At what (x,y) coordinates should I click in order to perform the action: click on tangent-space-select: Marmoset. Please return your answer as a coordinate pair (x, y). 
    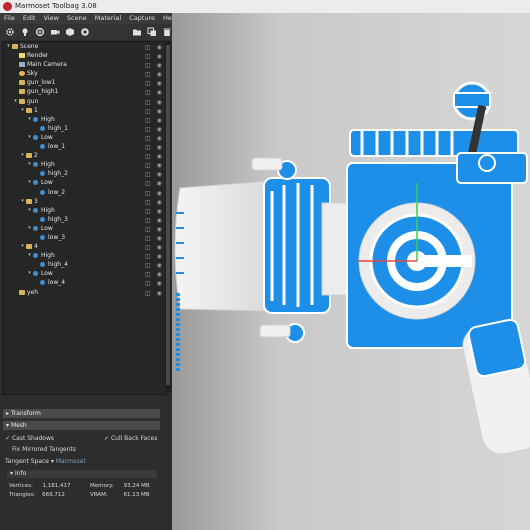
    Looking at the image, I should click on (71, 461).